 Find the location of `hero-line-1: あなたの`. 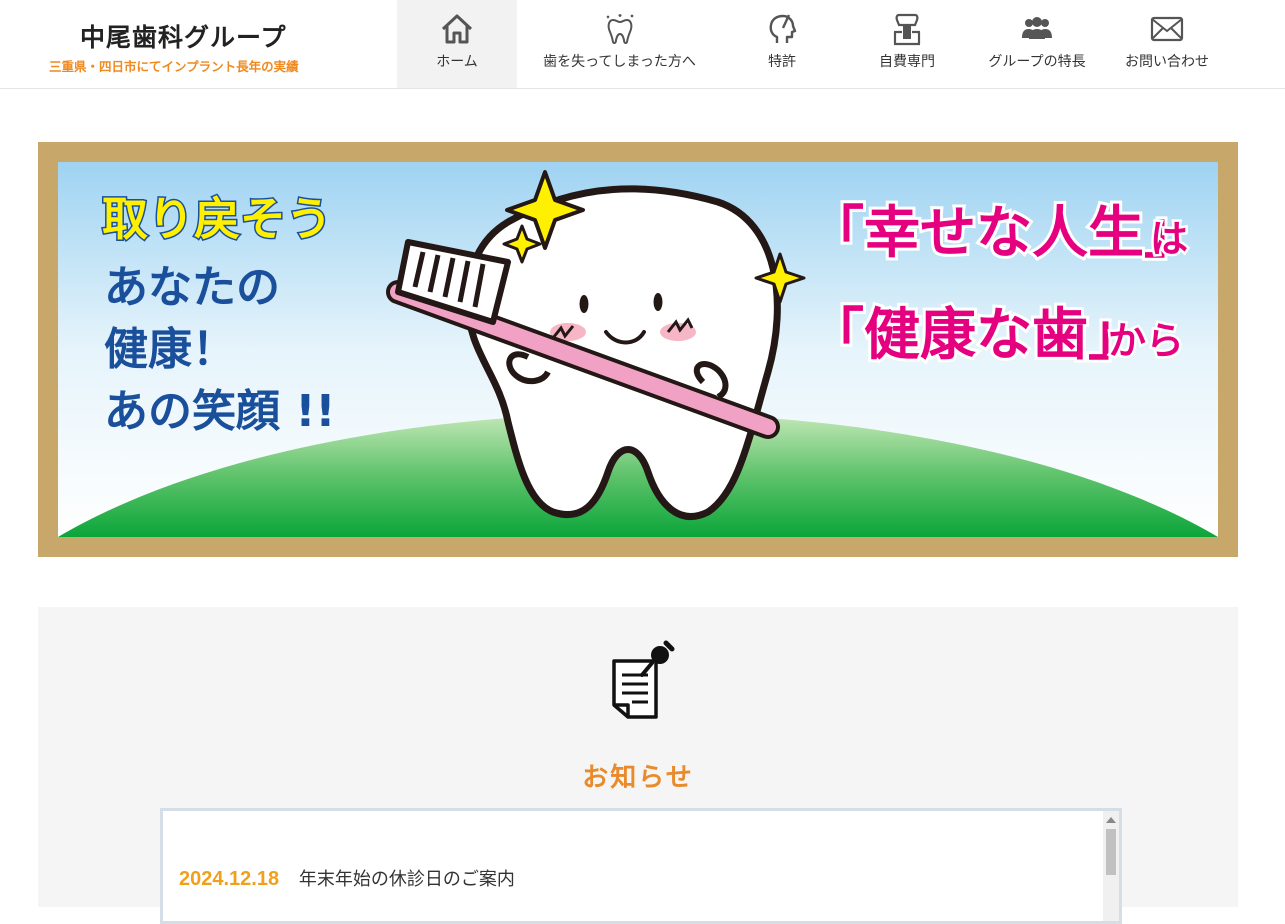

hero-line-1: あなたの is located at coordinates (192, 287).